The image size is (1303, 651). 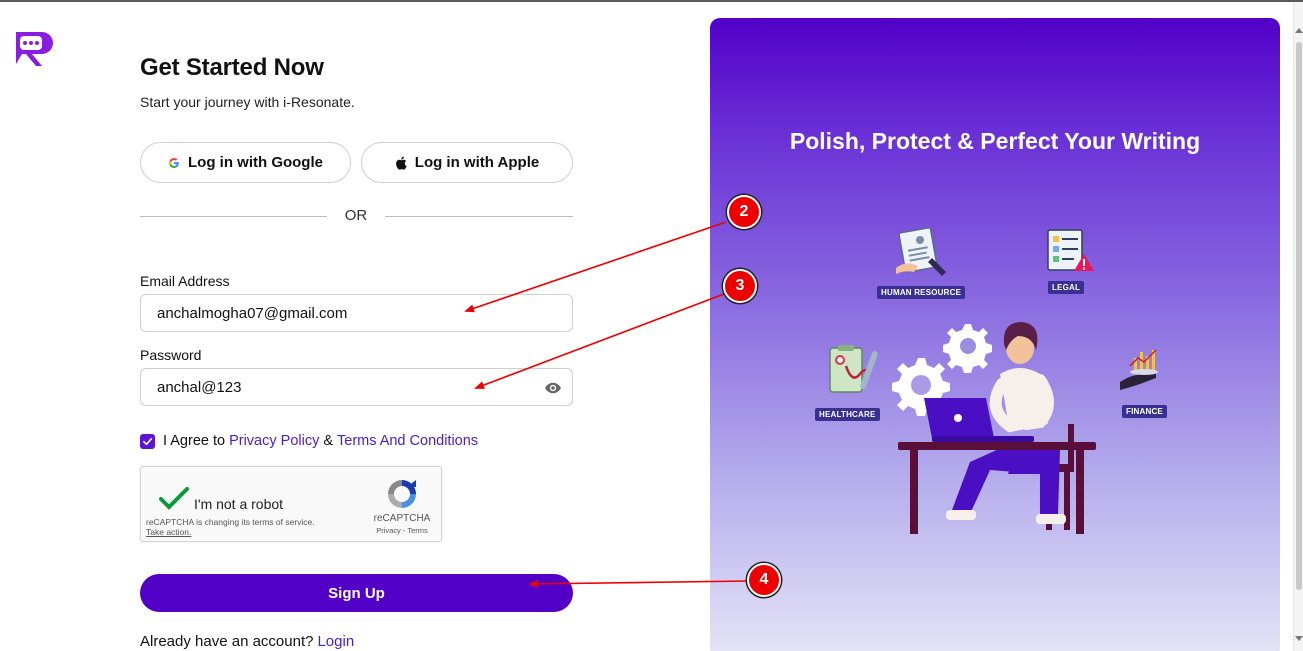 I want to click on person-at-laptop-illustration, so click(x=994, y=428).